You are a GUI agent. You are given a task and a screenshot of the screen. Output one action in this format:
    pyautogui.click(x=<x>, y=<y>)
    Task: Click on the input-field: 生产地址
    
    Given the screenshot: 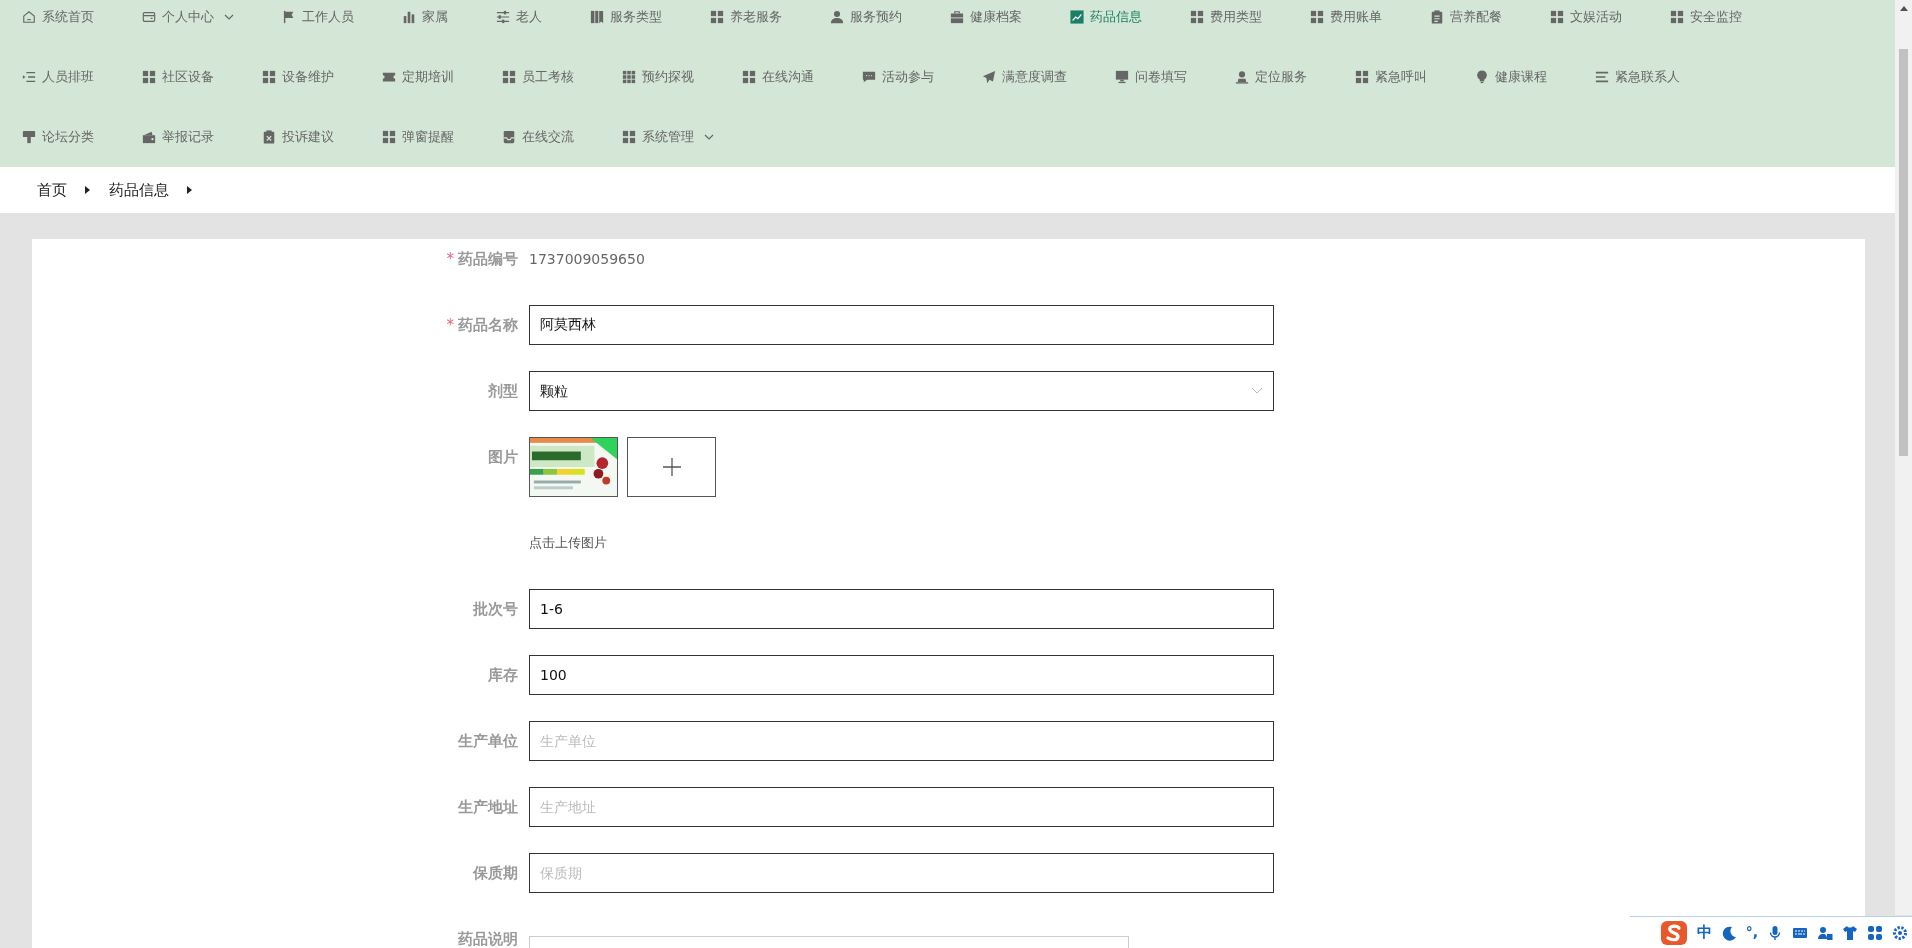 What is the action you would take?
    pyautogui.click(x=901, y=807)
    